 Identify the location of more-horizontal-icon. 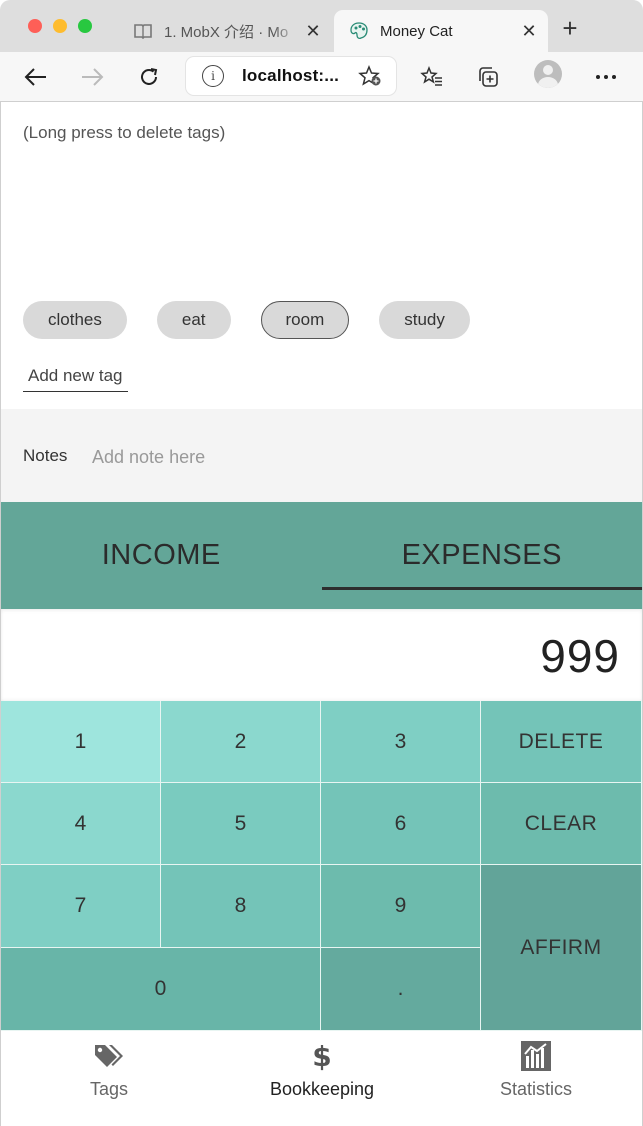
(606, 77).